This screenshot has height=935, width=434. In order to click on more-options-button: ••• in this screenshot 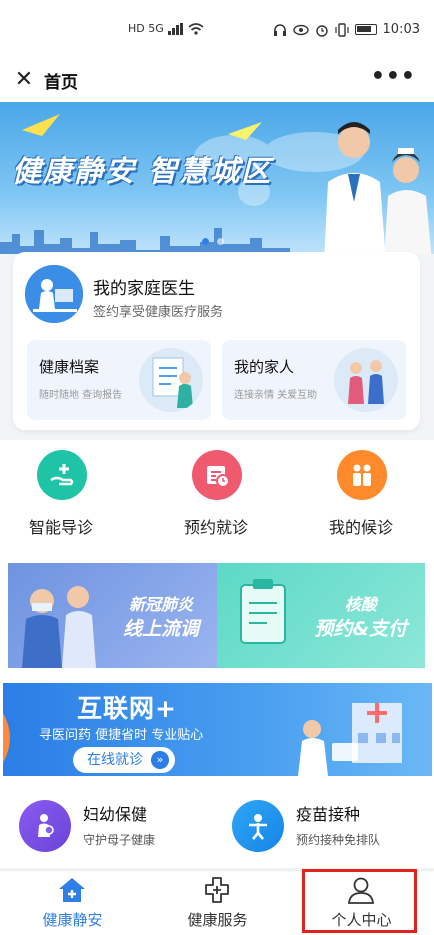, I will do `click(393, 76)`.